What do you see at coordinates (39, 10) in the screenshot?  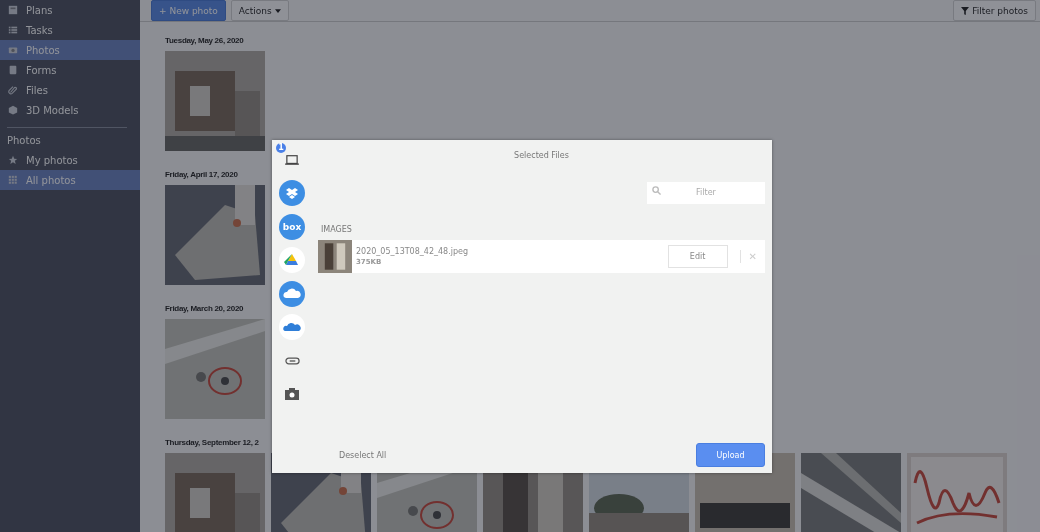 I see `sidebar-item-label: Plans` at bounding box center [39, 10].